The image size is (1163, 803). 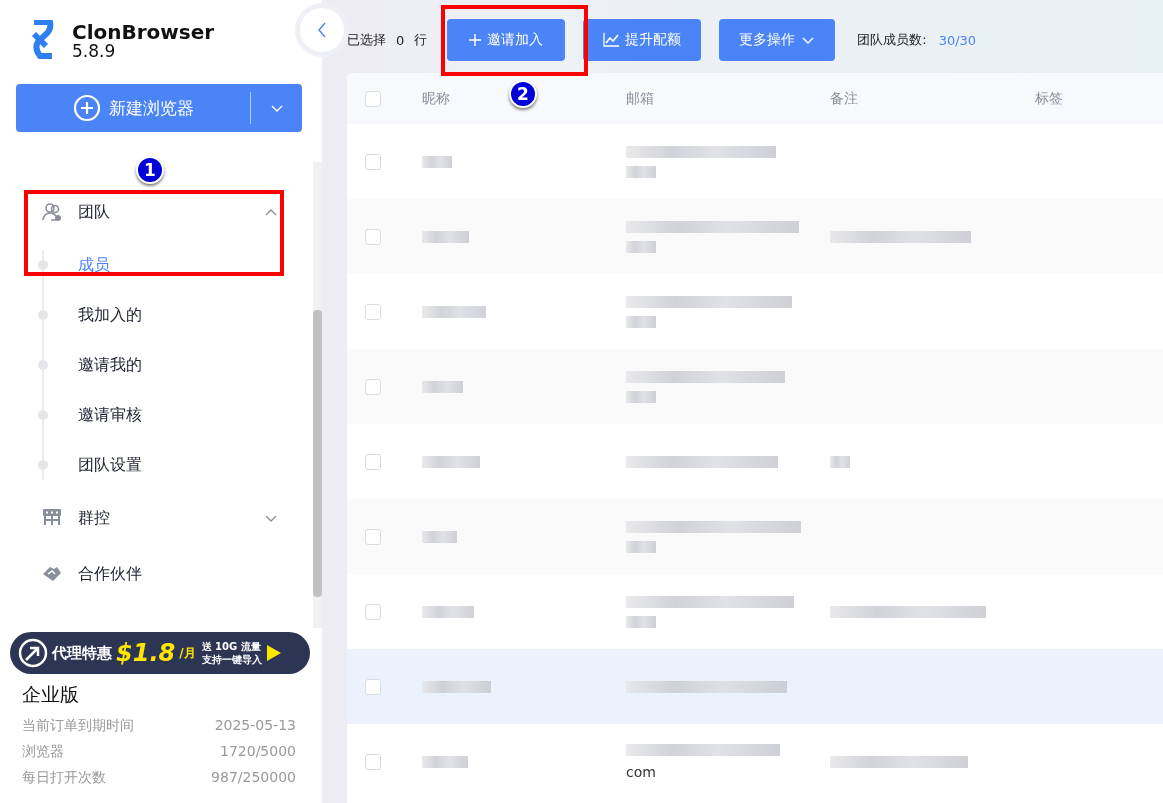 What do you see at coordinates (86, 108) in the screenshot?
I see `plus-circle-icon` at bounding box center [86, 108].